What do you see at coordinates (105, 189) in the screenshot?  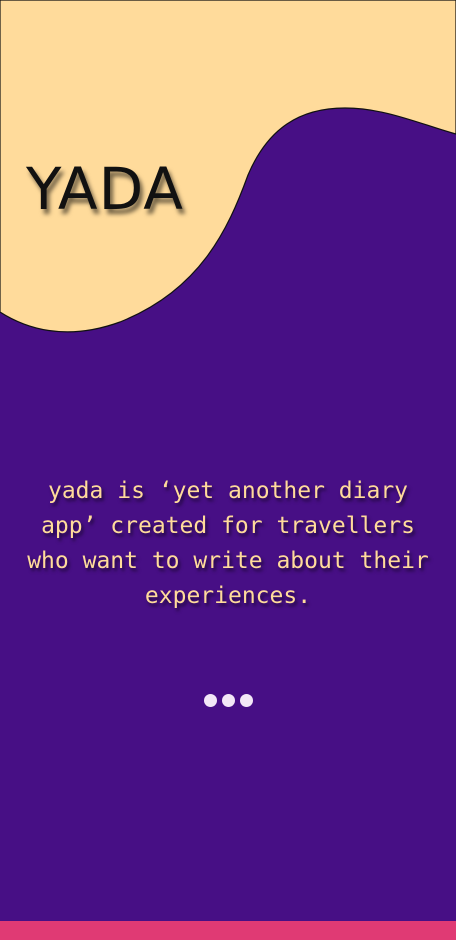 I see `app-logo: YADA` at bounding box center [105, 189].